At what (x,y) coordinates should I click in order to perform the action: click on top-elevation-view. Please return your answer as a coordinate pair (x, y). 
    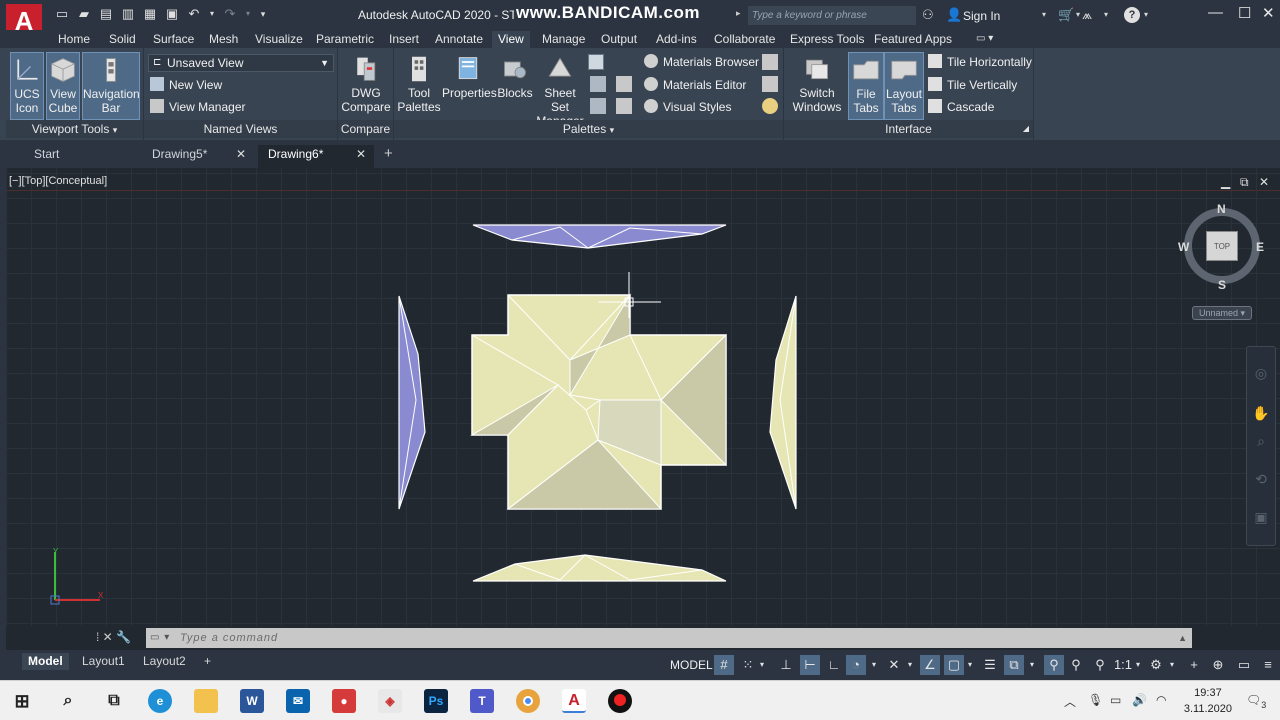
    Looking at the image, I should click on (599, 236).